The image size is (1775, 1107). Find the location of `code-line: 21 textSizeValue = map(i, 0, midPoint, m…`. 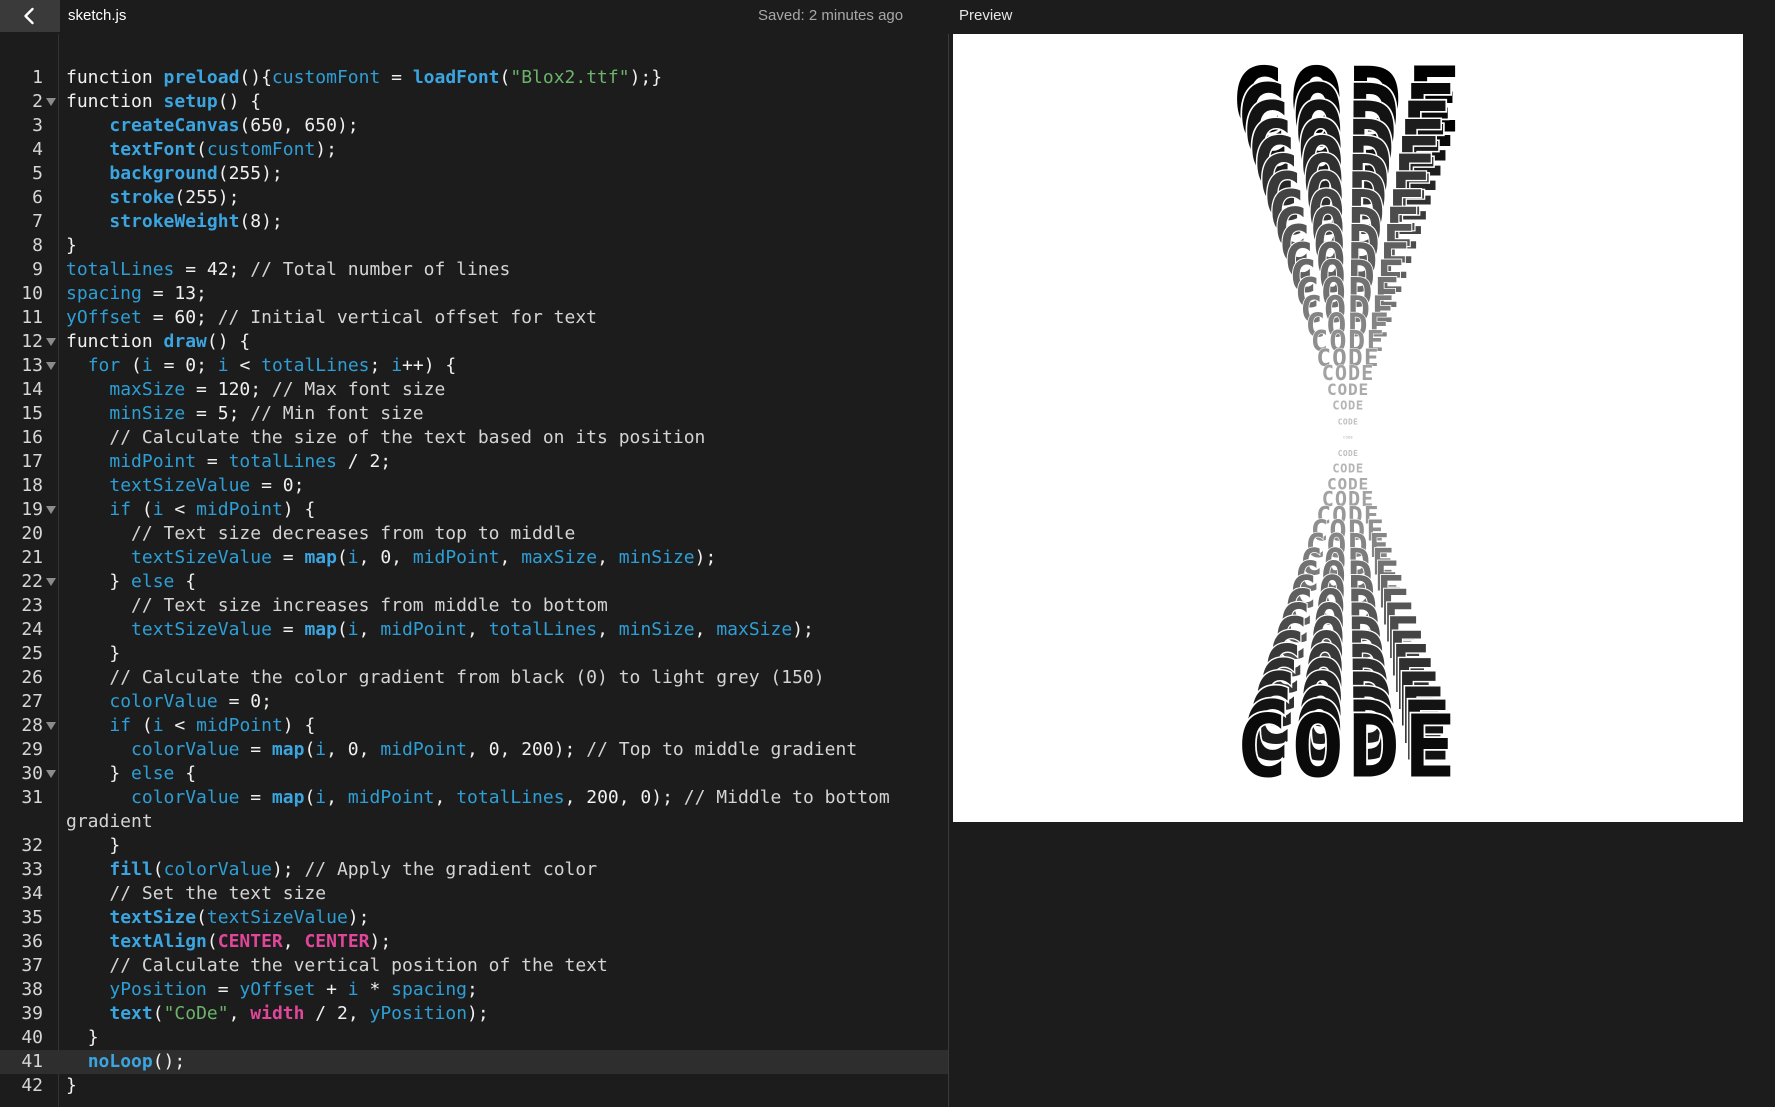

code-line: 21 textSizeValue = map(i, 0, midPoint, m… is located at coordinates (474, 558).